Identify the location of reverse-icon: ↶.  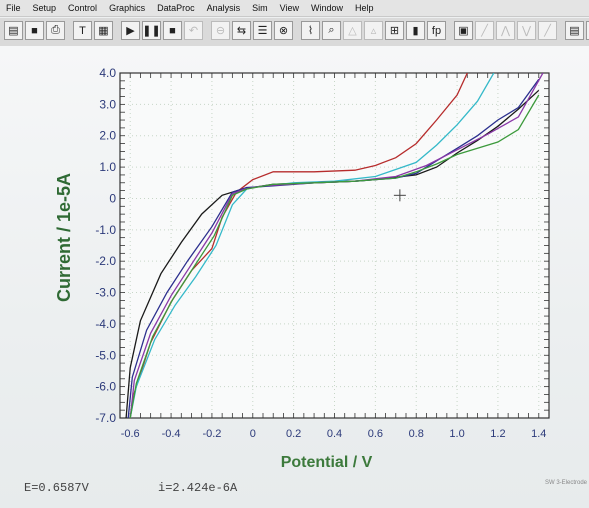
(193, 30).